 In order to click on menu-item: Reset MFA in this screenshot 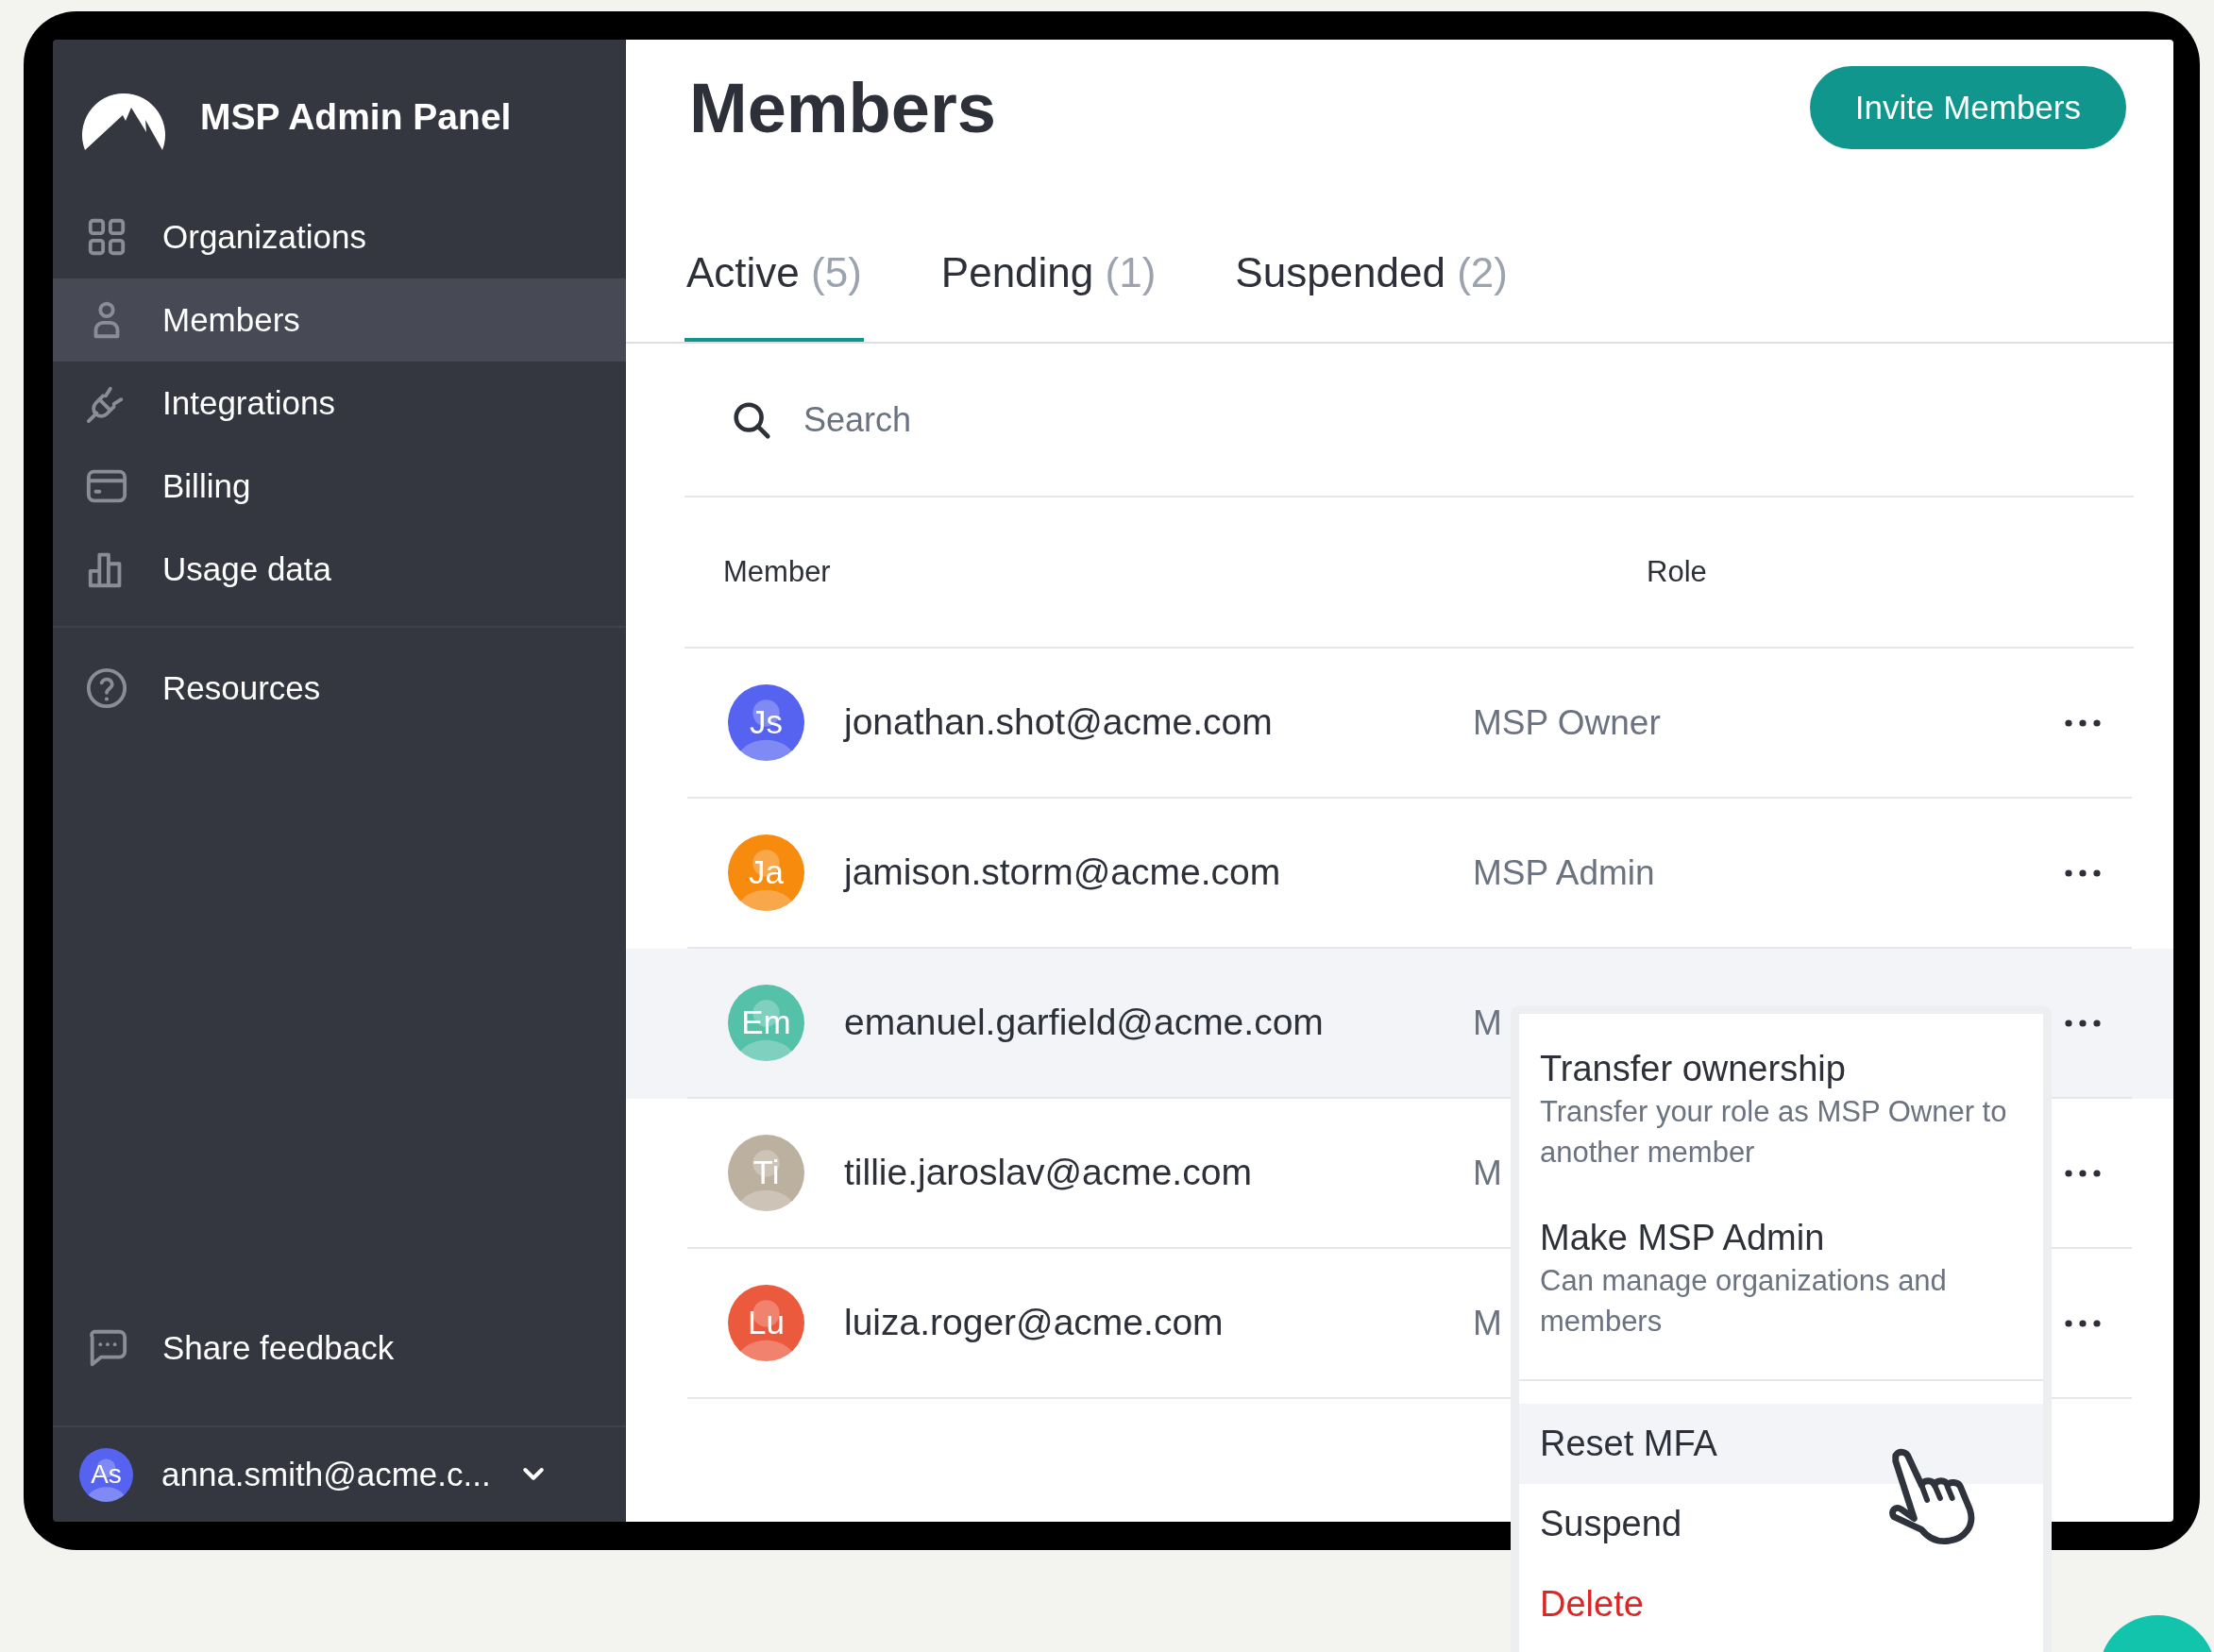, I will do `click(1781, 1444)`.